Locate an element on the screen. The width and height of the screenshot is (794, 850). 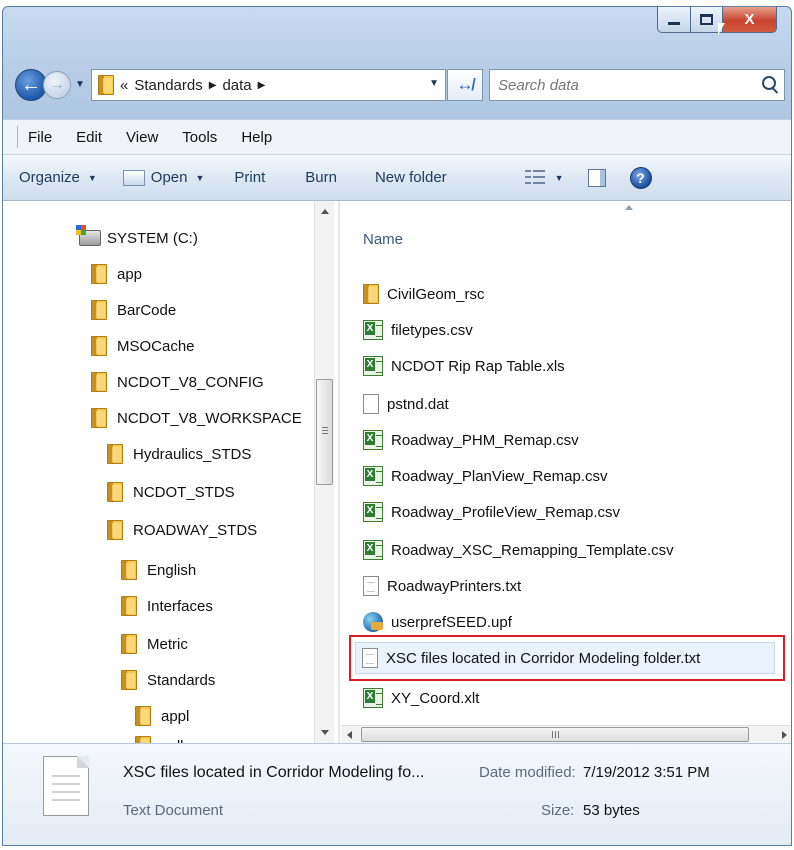
sort-ascending-icon is located at coordinates (629, 207).